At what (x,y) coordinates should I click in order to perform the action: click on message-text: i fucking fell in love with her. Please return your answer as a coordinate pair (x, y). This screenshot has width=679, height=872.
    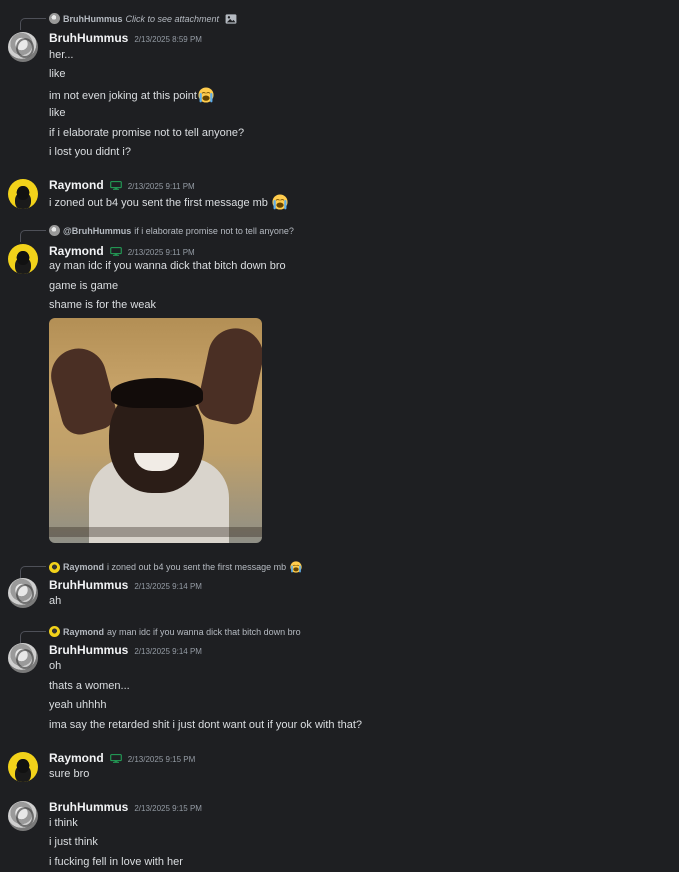
    Looking at the image, I should click on (116, 862).